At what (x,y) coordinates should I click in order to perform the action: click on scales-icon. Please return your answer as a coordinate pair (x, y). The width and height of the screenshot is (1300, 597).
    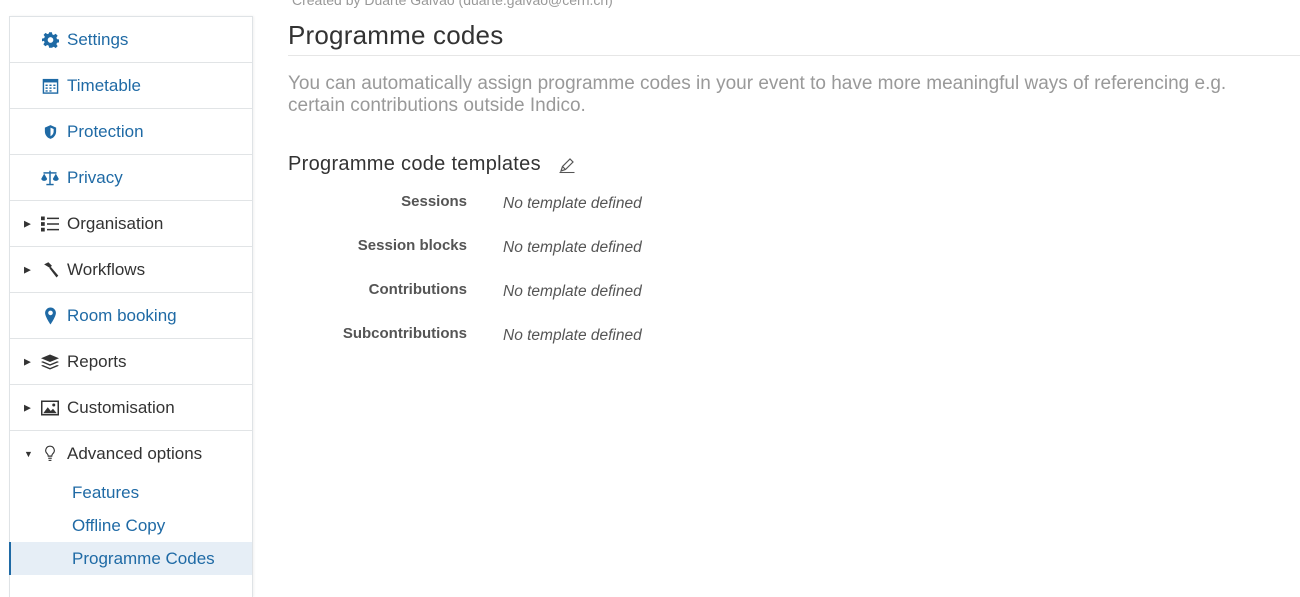
    Looking at the image, I should click on (50, 178).